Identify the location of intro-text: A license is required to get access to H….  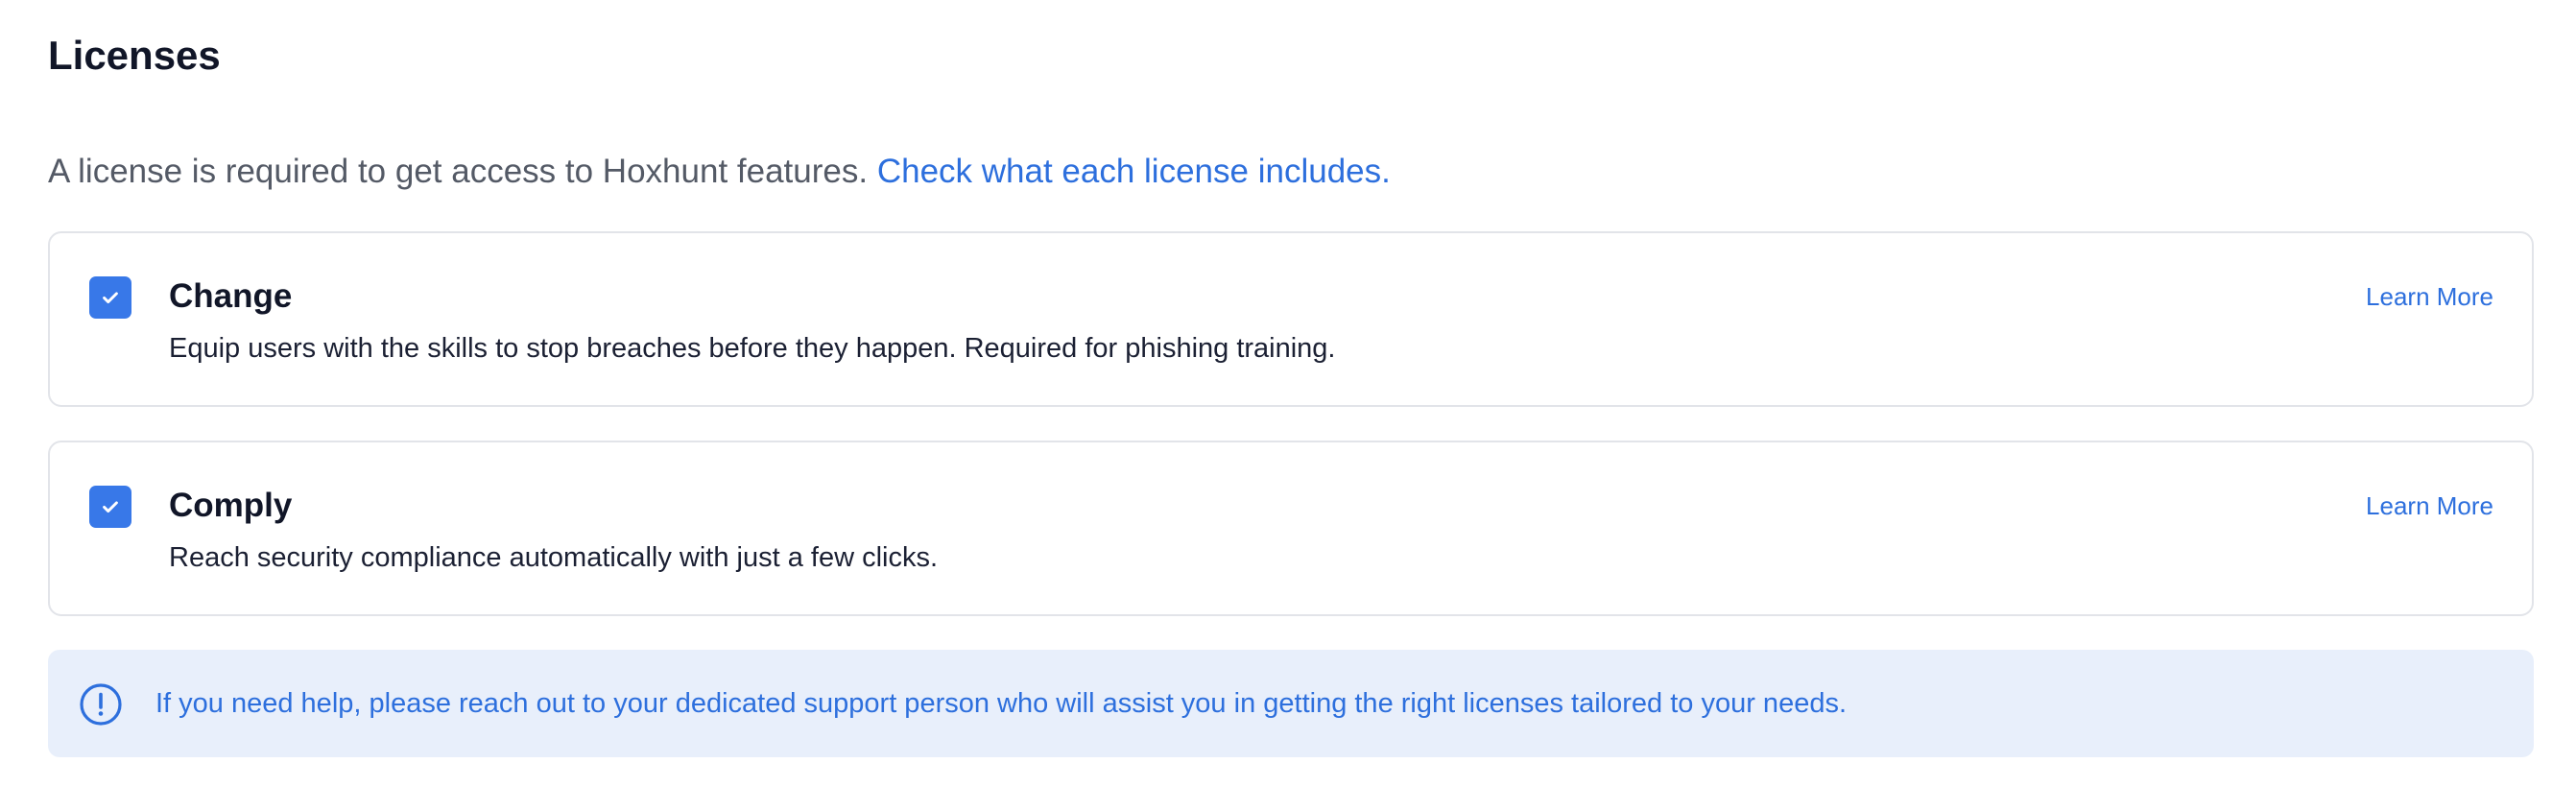
(458, 171).